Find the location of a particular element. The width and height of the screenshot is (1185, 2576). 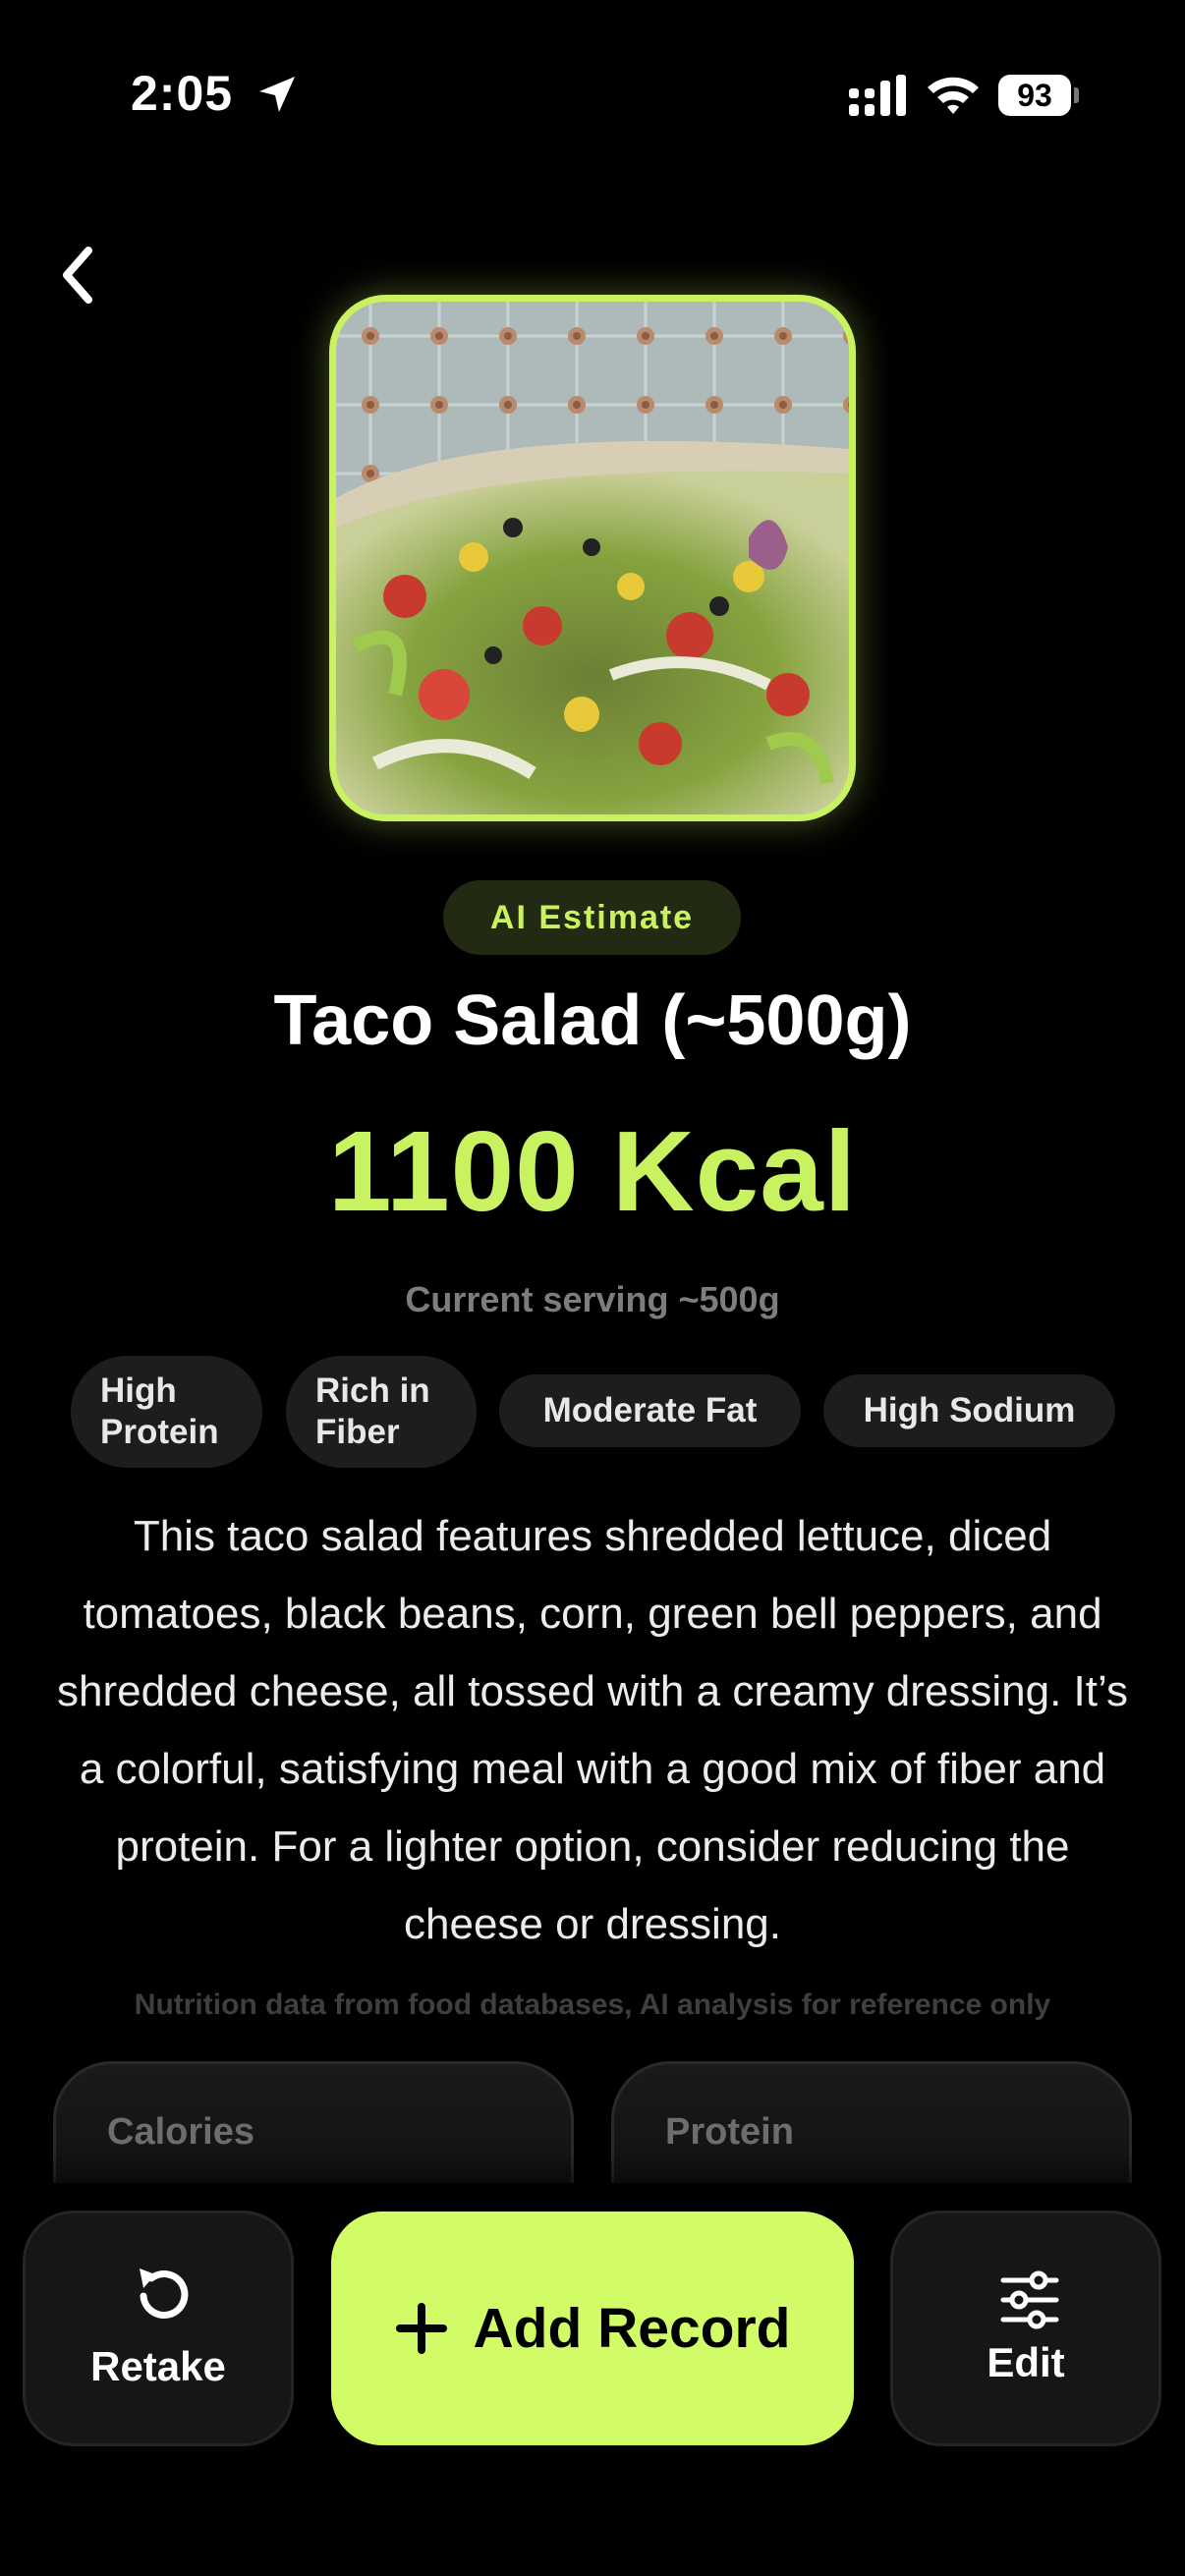

battery-cap is located at coordinates (1076, 95).